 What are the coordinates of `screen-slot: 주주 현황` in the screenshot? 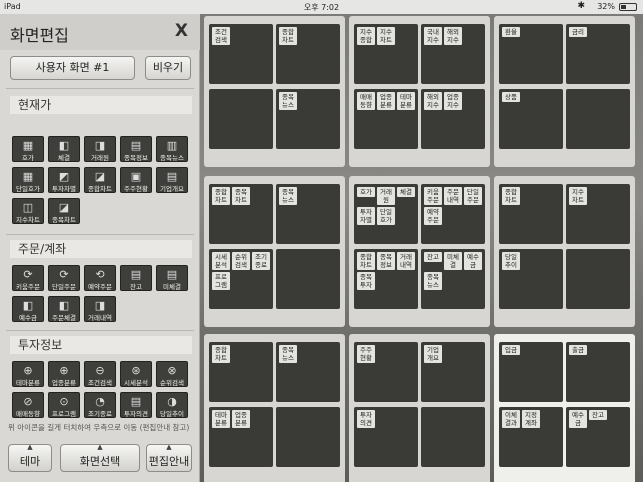 It's located at (386, 372).